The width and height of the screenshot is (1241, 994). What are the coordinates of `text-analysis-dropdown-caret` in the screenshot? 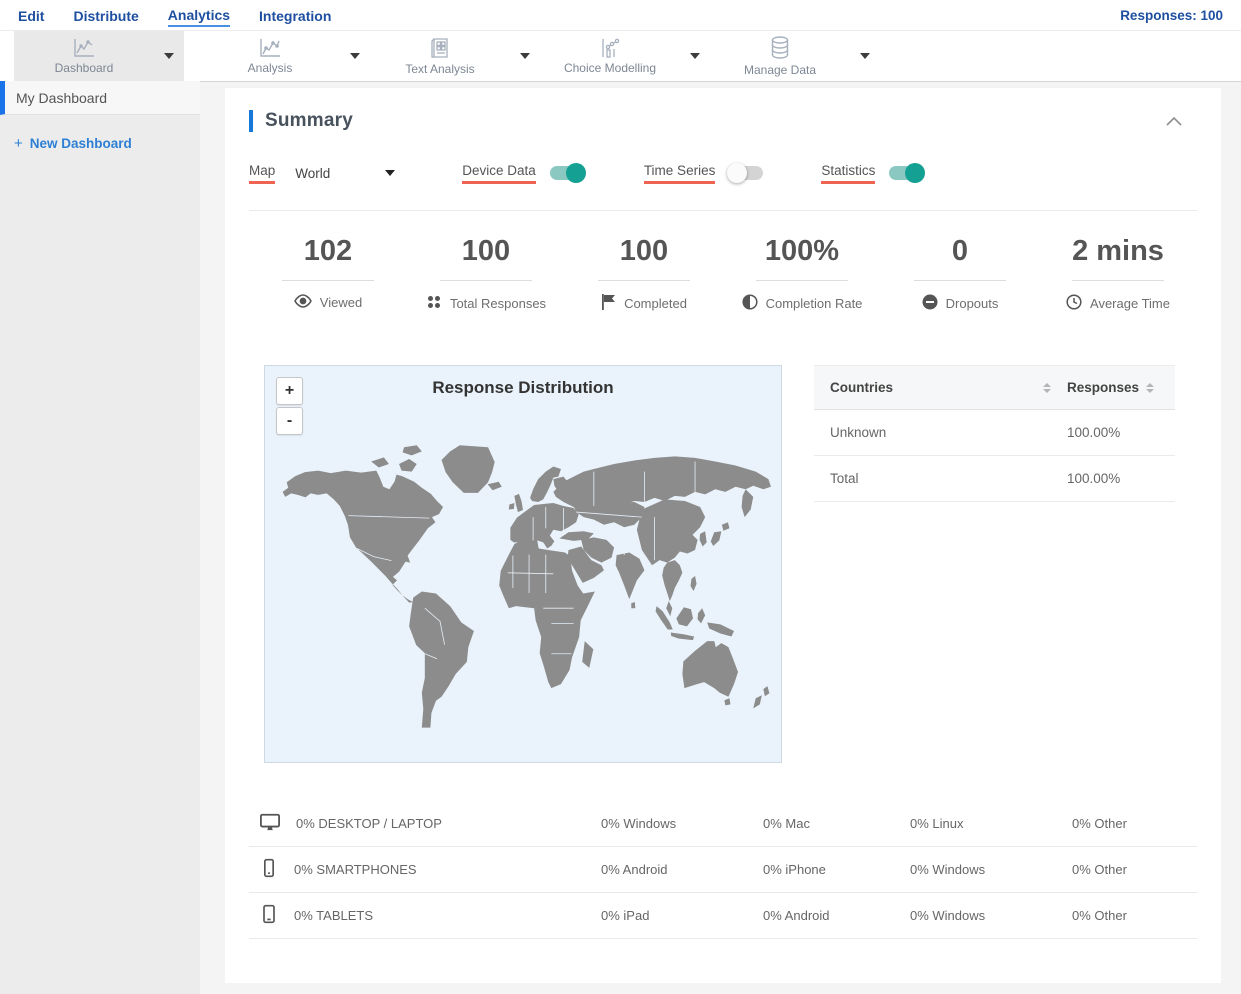 It's located at (525, 56).